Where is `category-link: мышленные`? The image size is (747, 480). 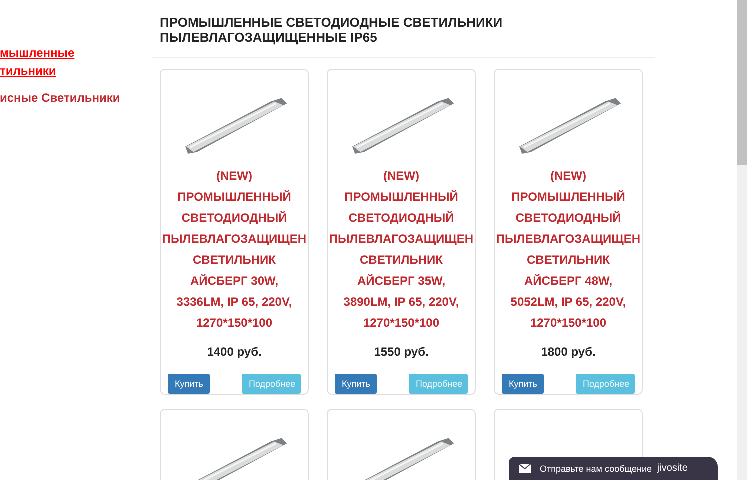 category-link: мышленные is located at coordinates (37, 53).